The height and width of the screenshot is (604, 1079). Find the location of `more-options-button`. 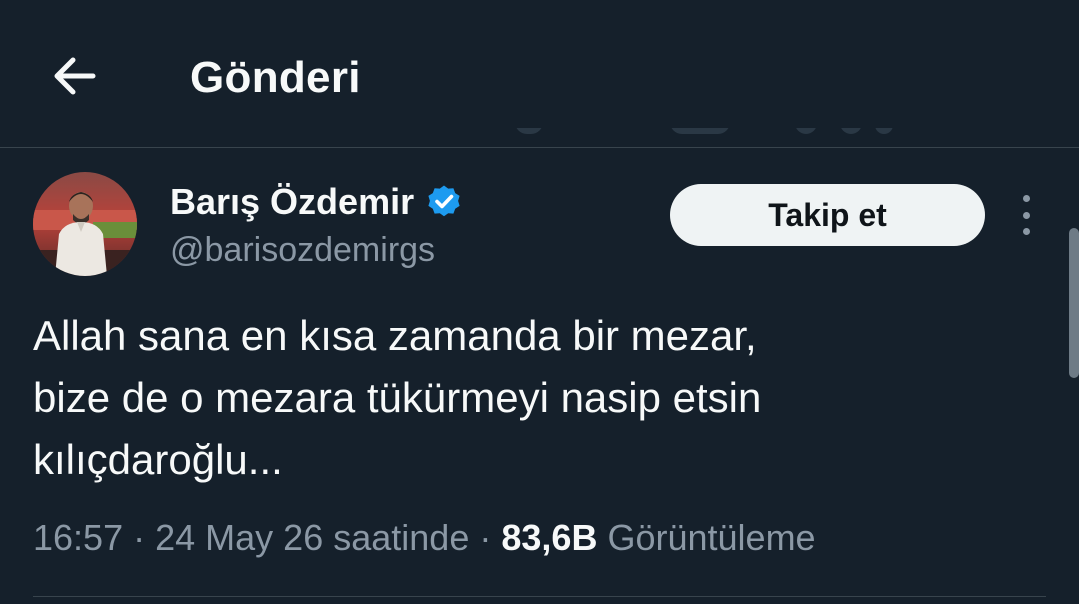

more-options-button is located at coordinates (1026, 215).